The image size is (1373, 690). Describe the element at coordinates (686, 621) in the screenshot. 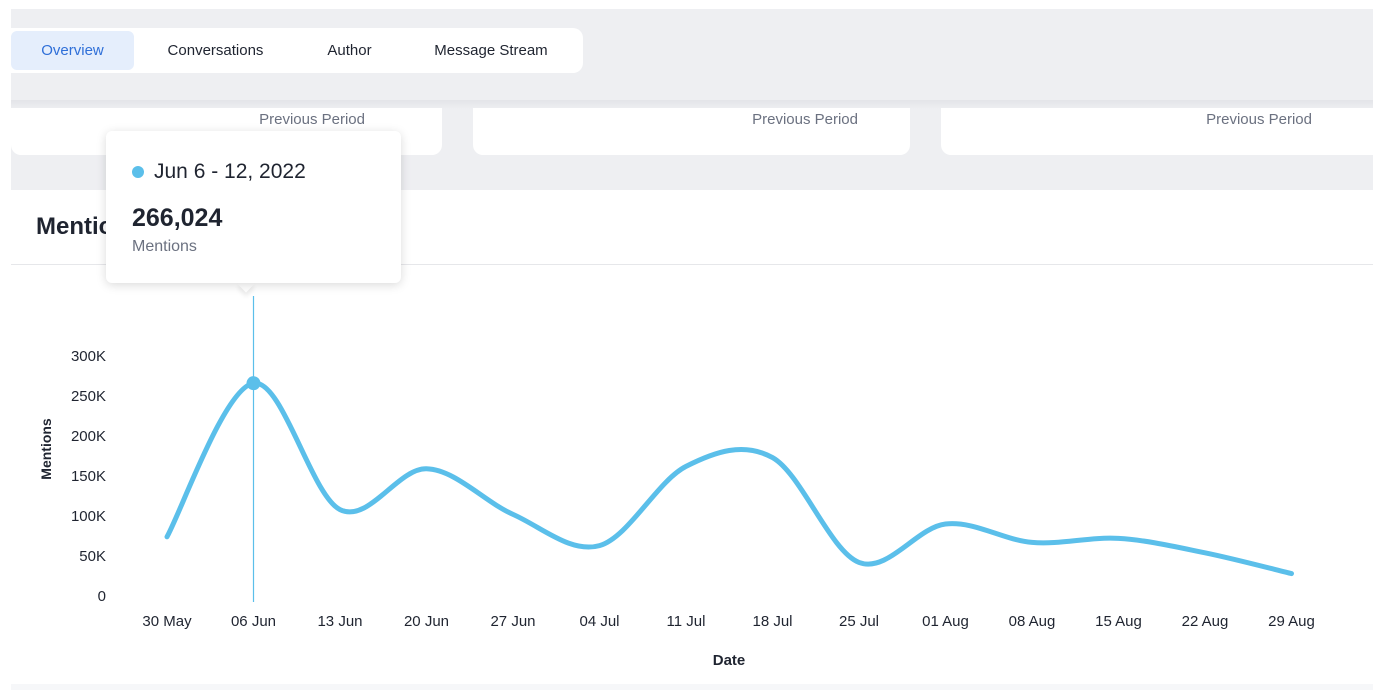

I see `x-tick-label: 11 Jul` at that location.